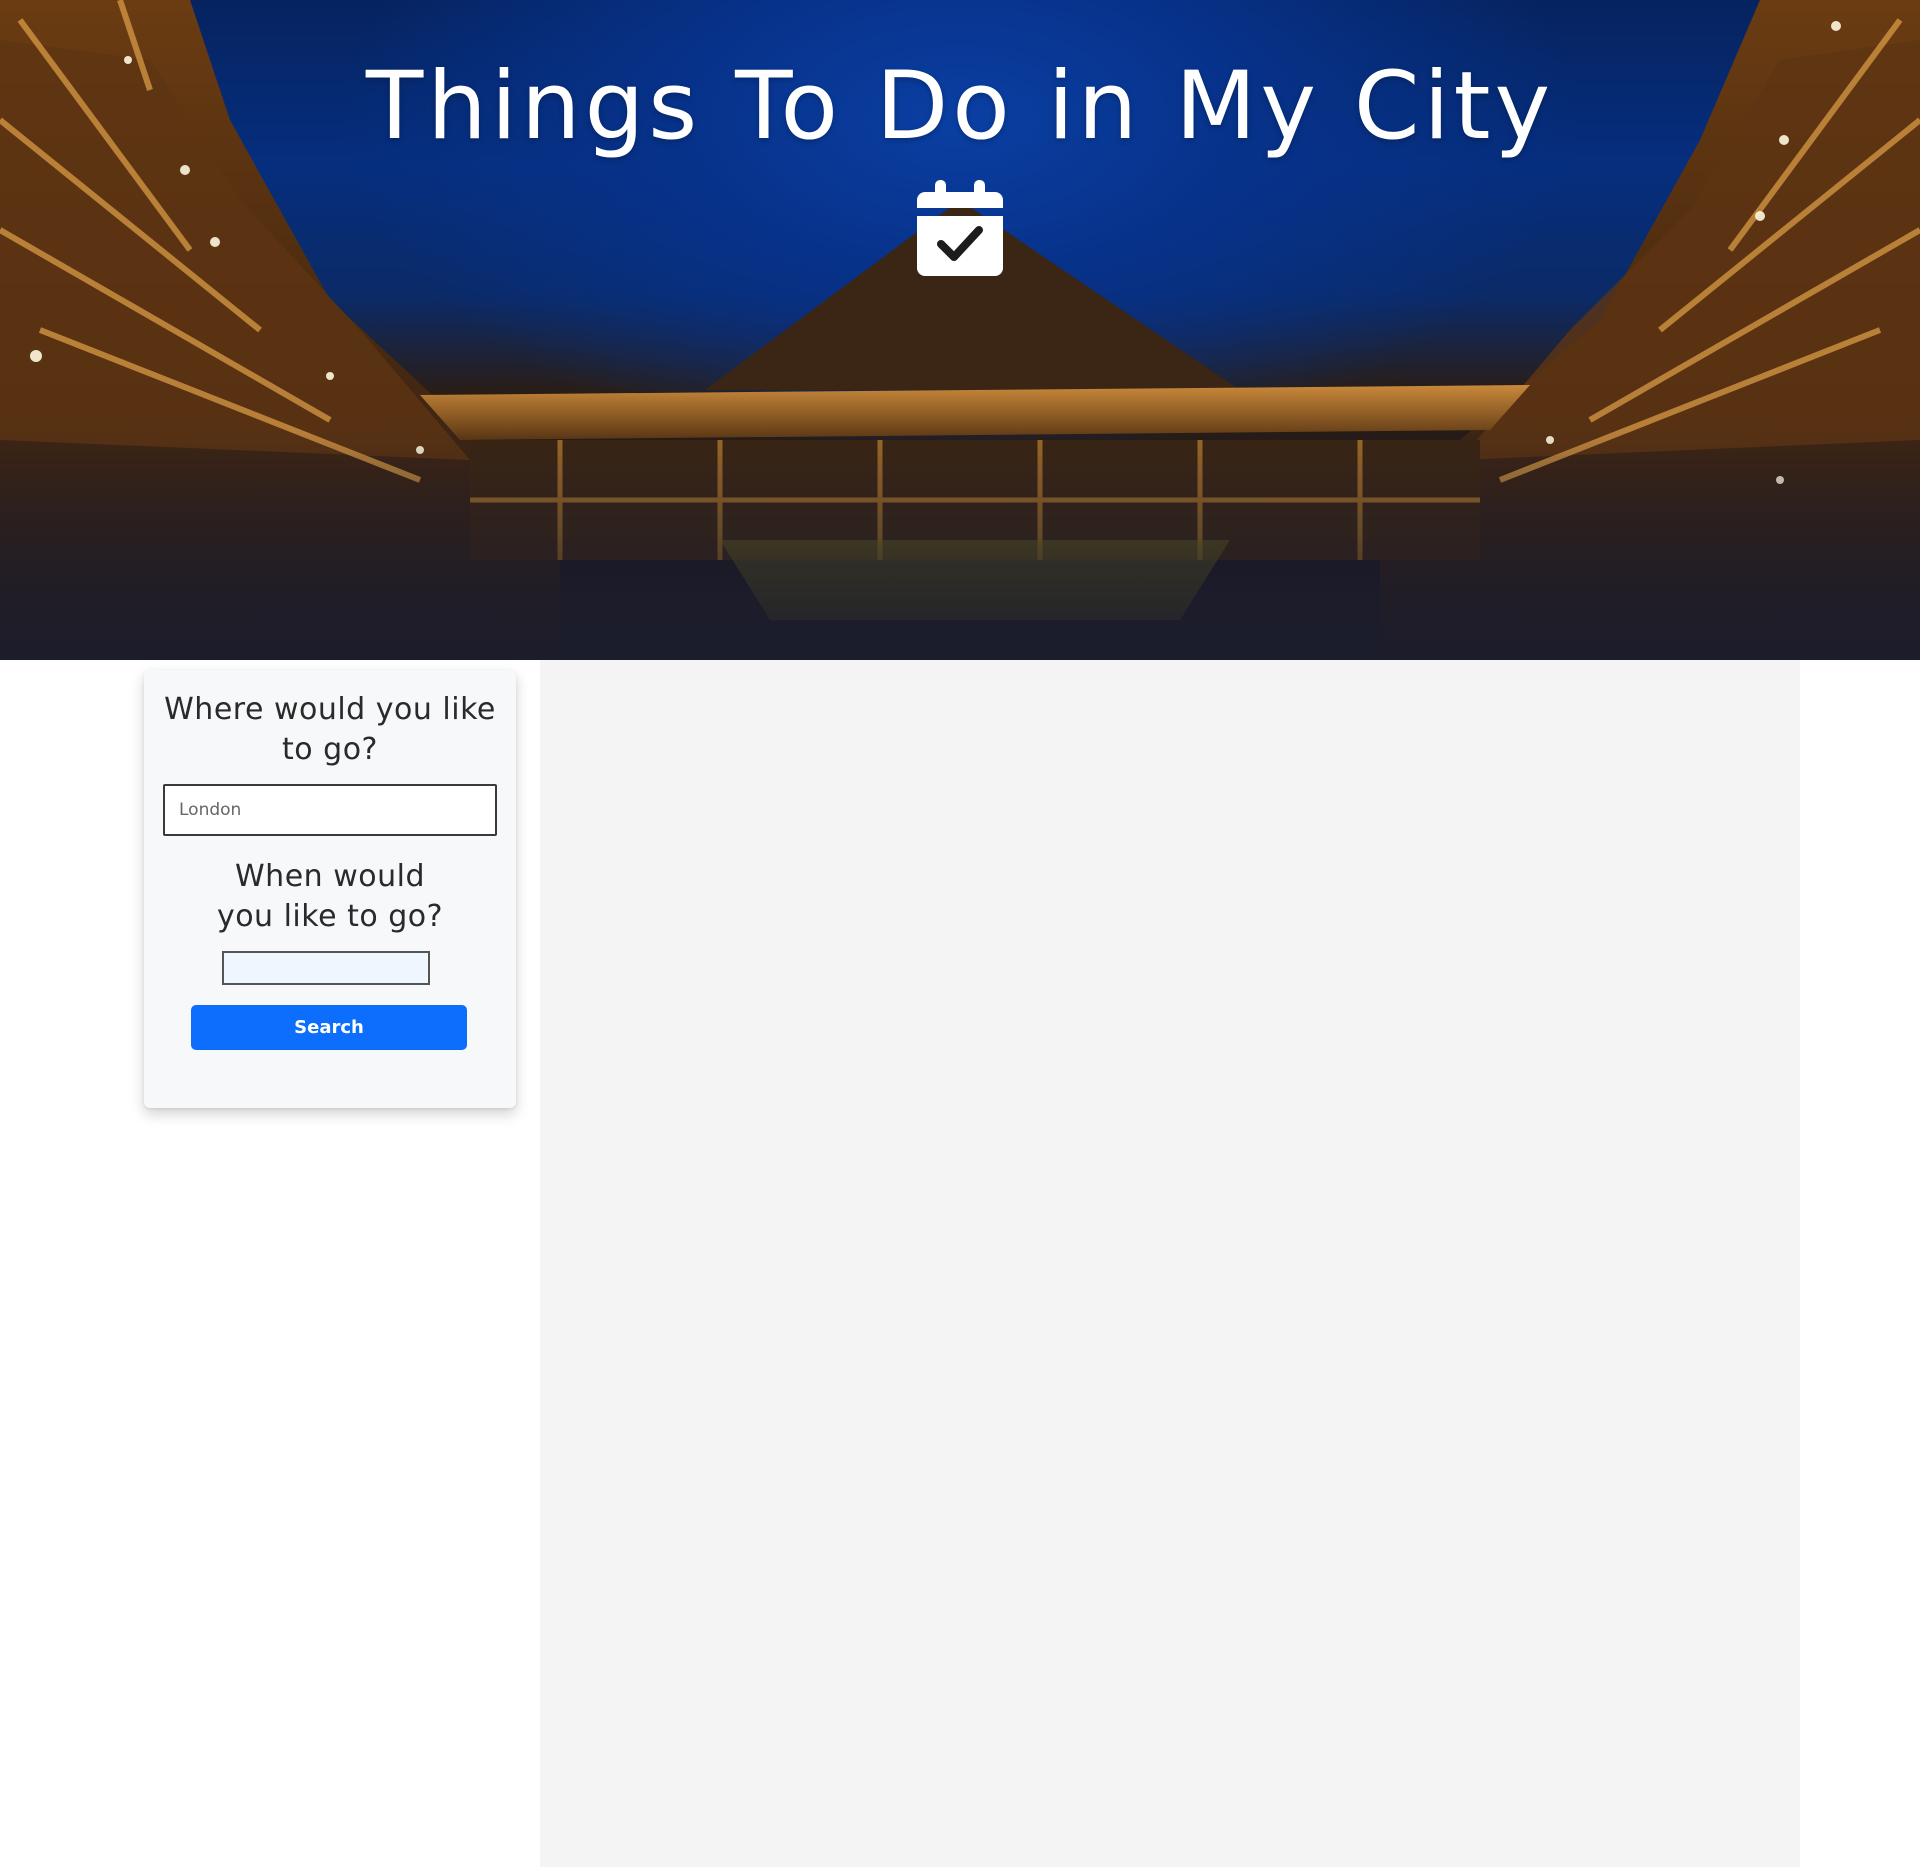 Image resolution: width=1920 pixels, height=1867 pixels. Describe the element at coordinates (326, 968) in the screenshot. I see `date-input` at that location.